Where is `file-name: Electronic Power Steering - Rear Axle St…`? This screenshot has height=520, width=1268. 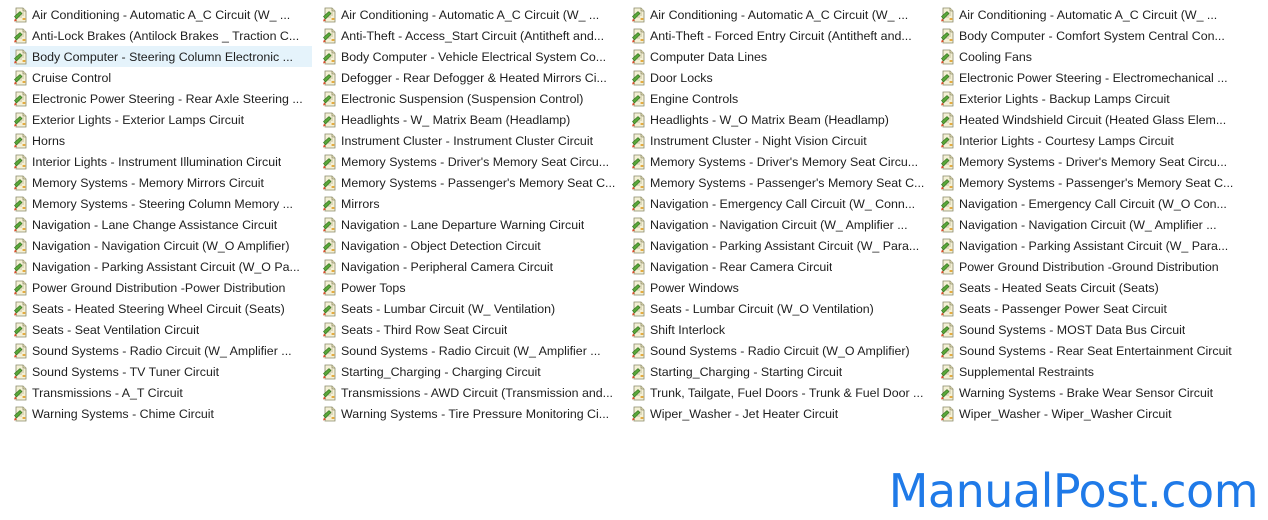
file-name: Electronic Power Steering - Rear Axle St… is located at coordinates (167, 98).